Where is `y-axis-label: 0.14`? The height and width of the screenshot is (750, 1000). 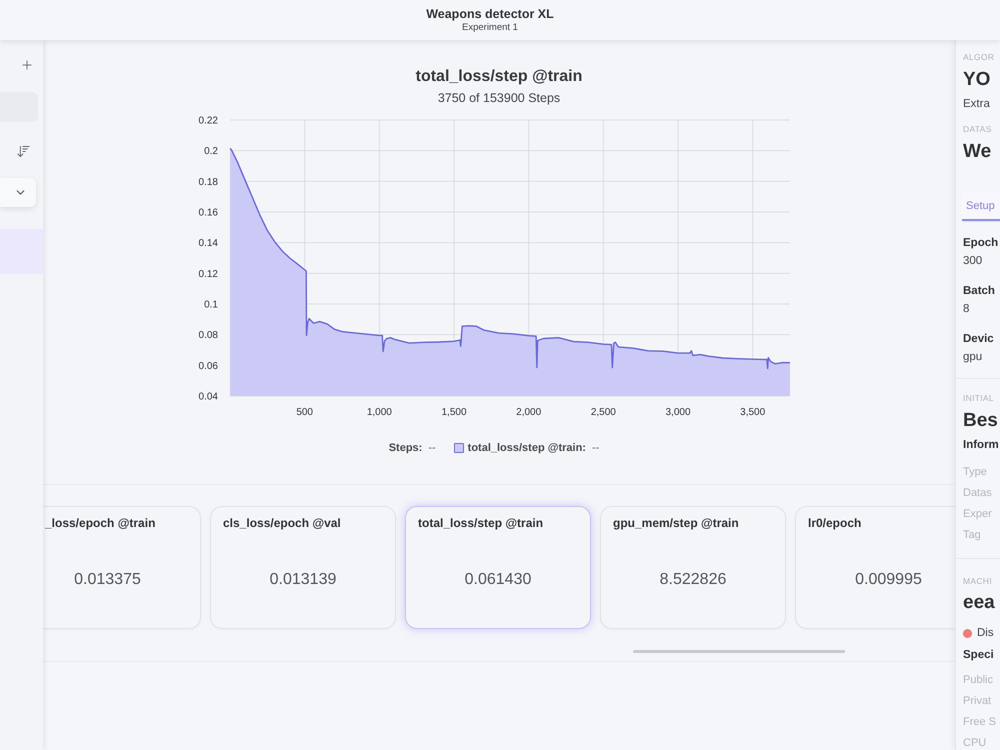 y-axis-label: 0.14 is located at coordinates (208, 244).